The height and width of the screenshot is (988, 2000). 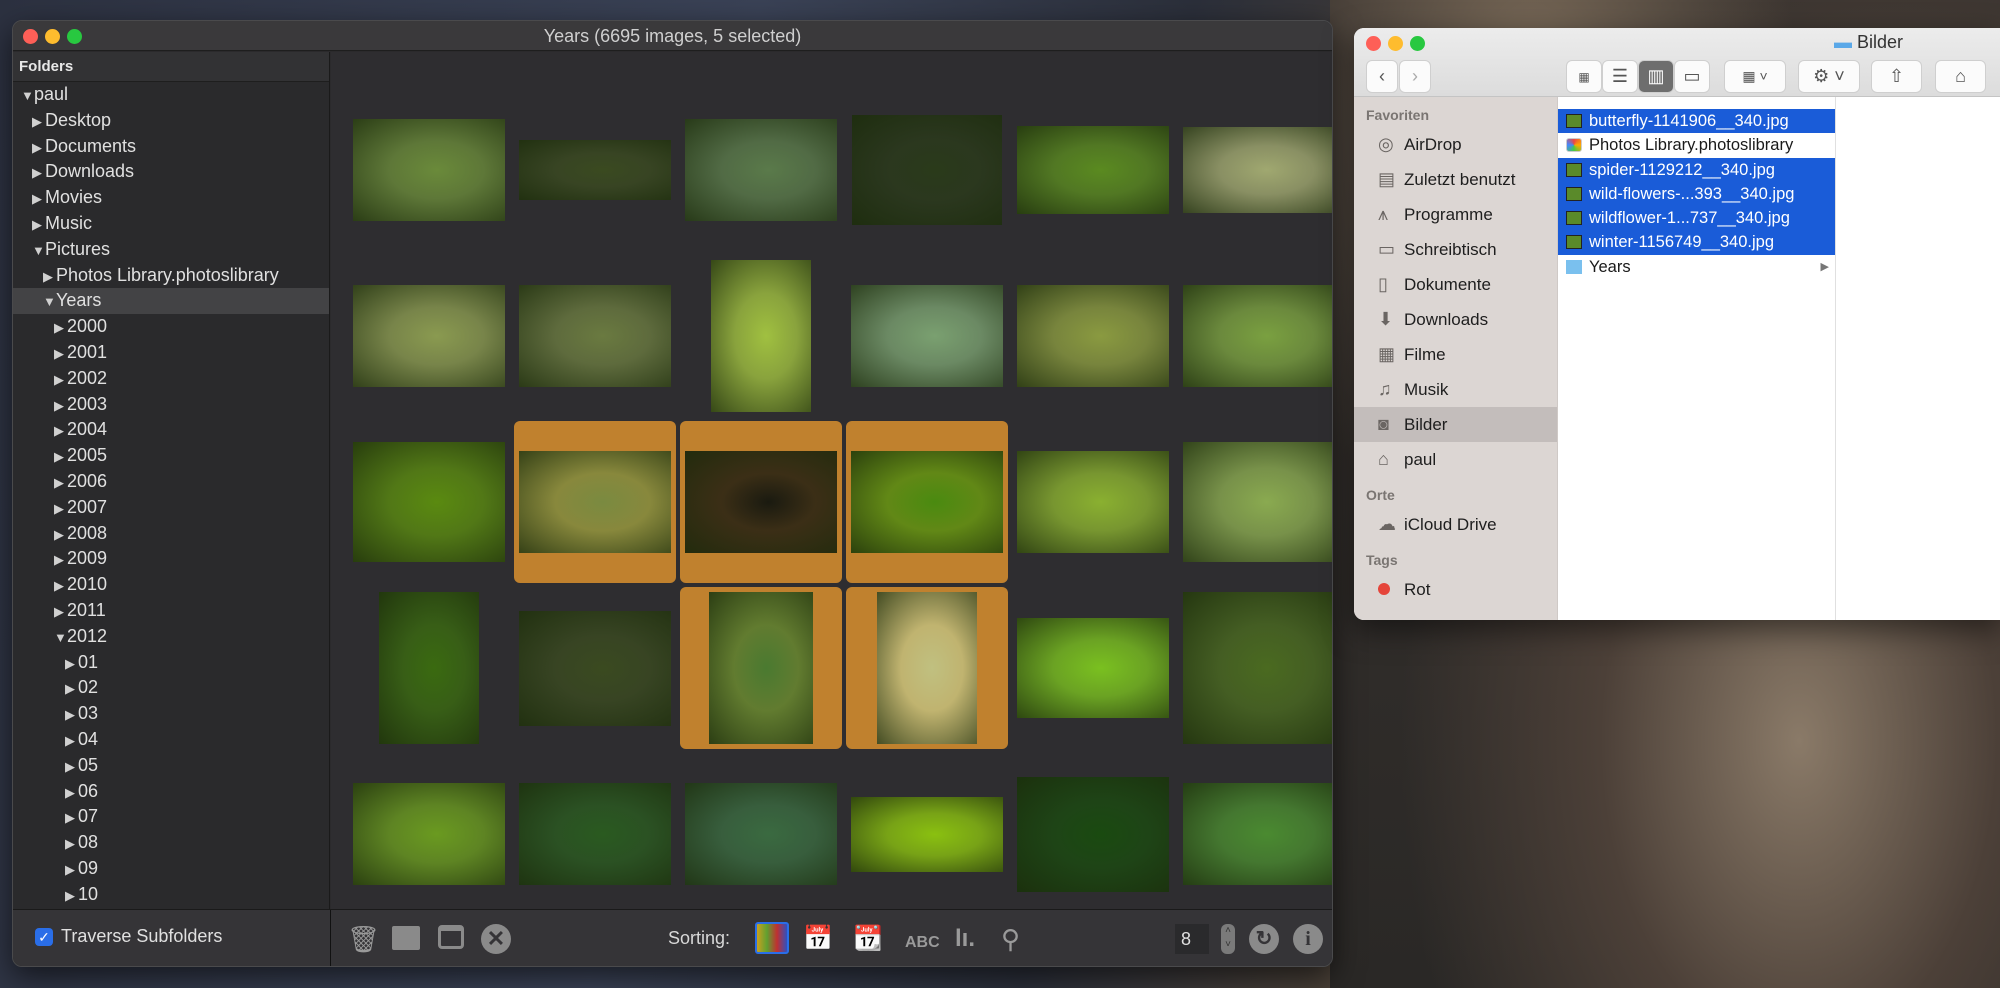 What do you see at coordinates (363, 939) in the screenshot?
I see `trash-icon: 🗑` at bounding box center [363, 939].